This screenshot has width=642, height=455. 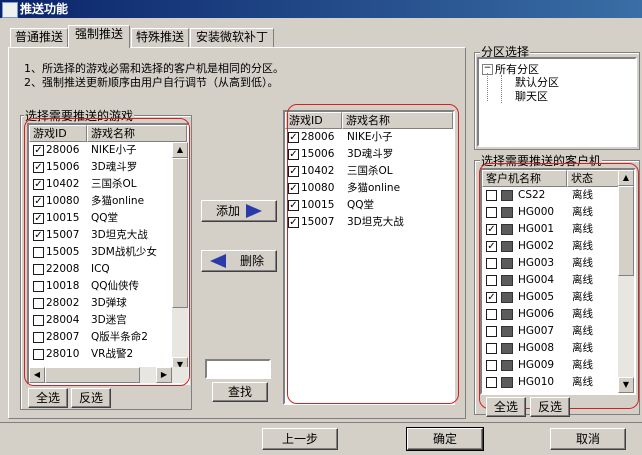 What do you see at coordinates (531, 96) in the screenshot?
I see `tree-item-chat: 聊天区` at bounding box center [531, 96].